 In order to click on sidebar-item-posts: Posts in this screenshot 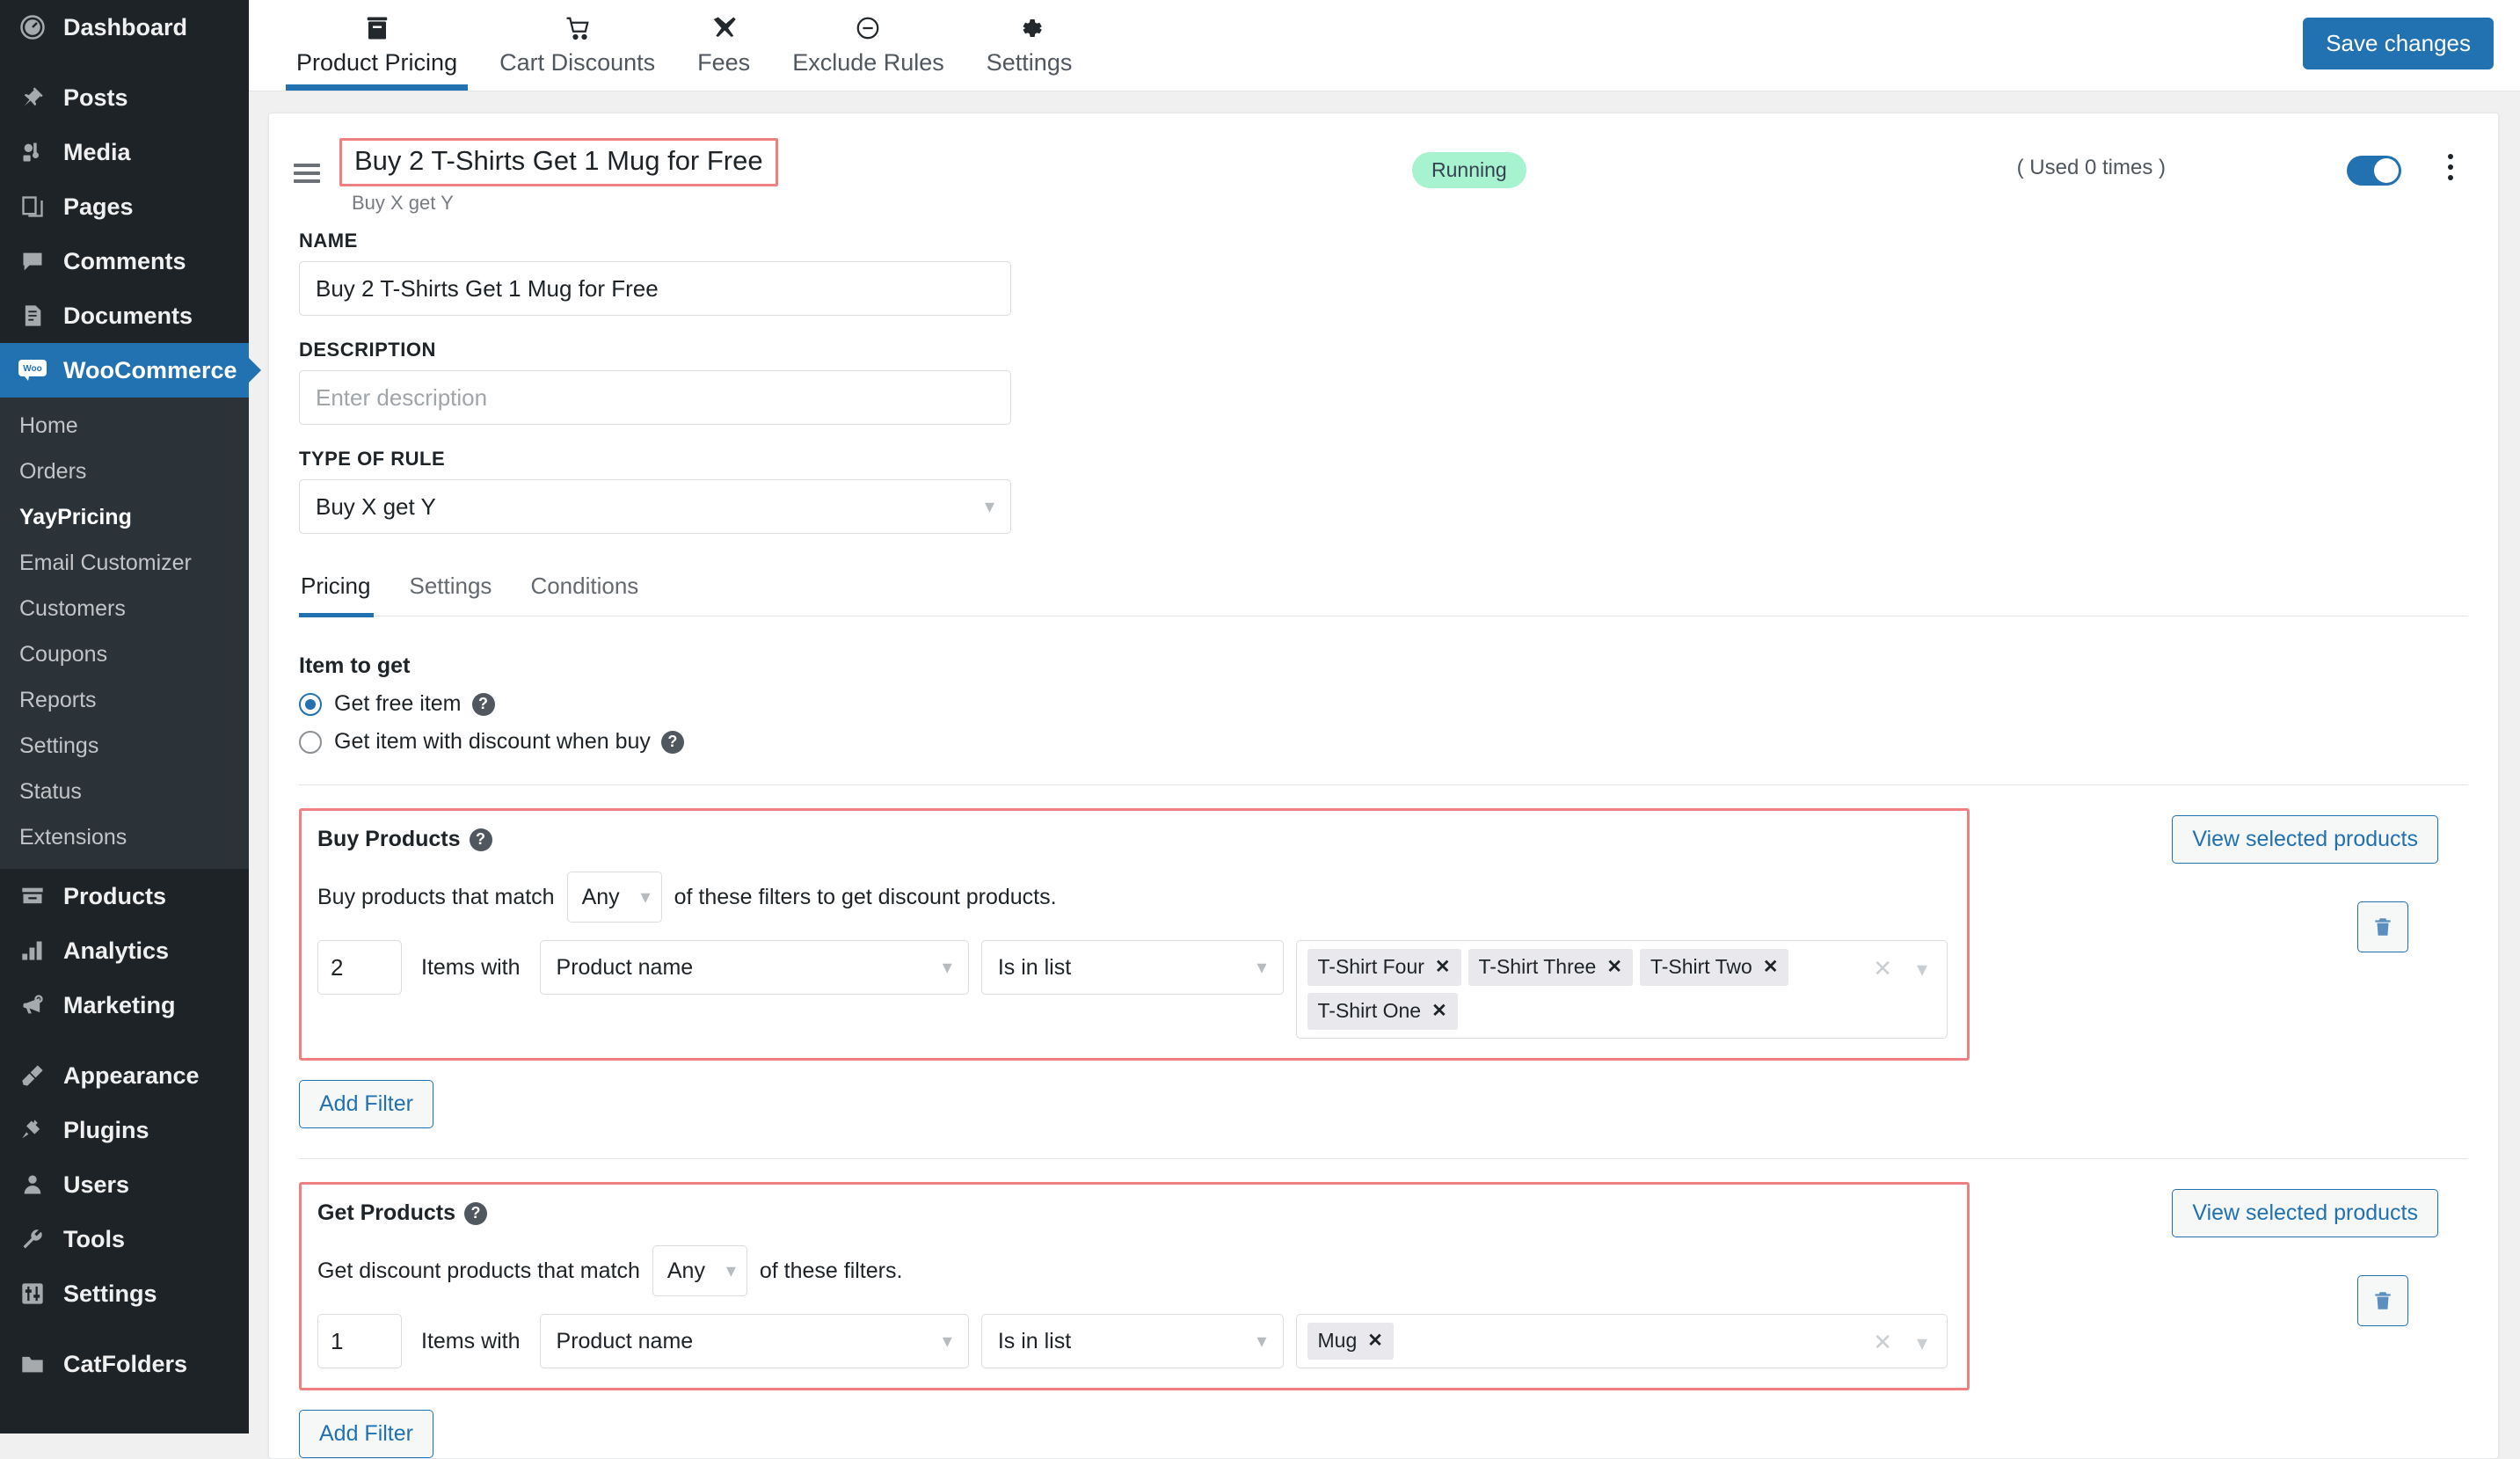, I will do `click(124, 97)`.